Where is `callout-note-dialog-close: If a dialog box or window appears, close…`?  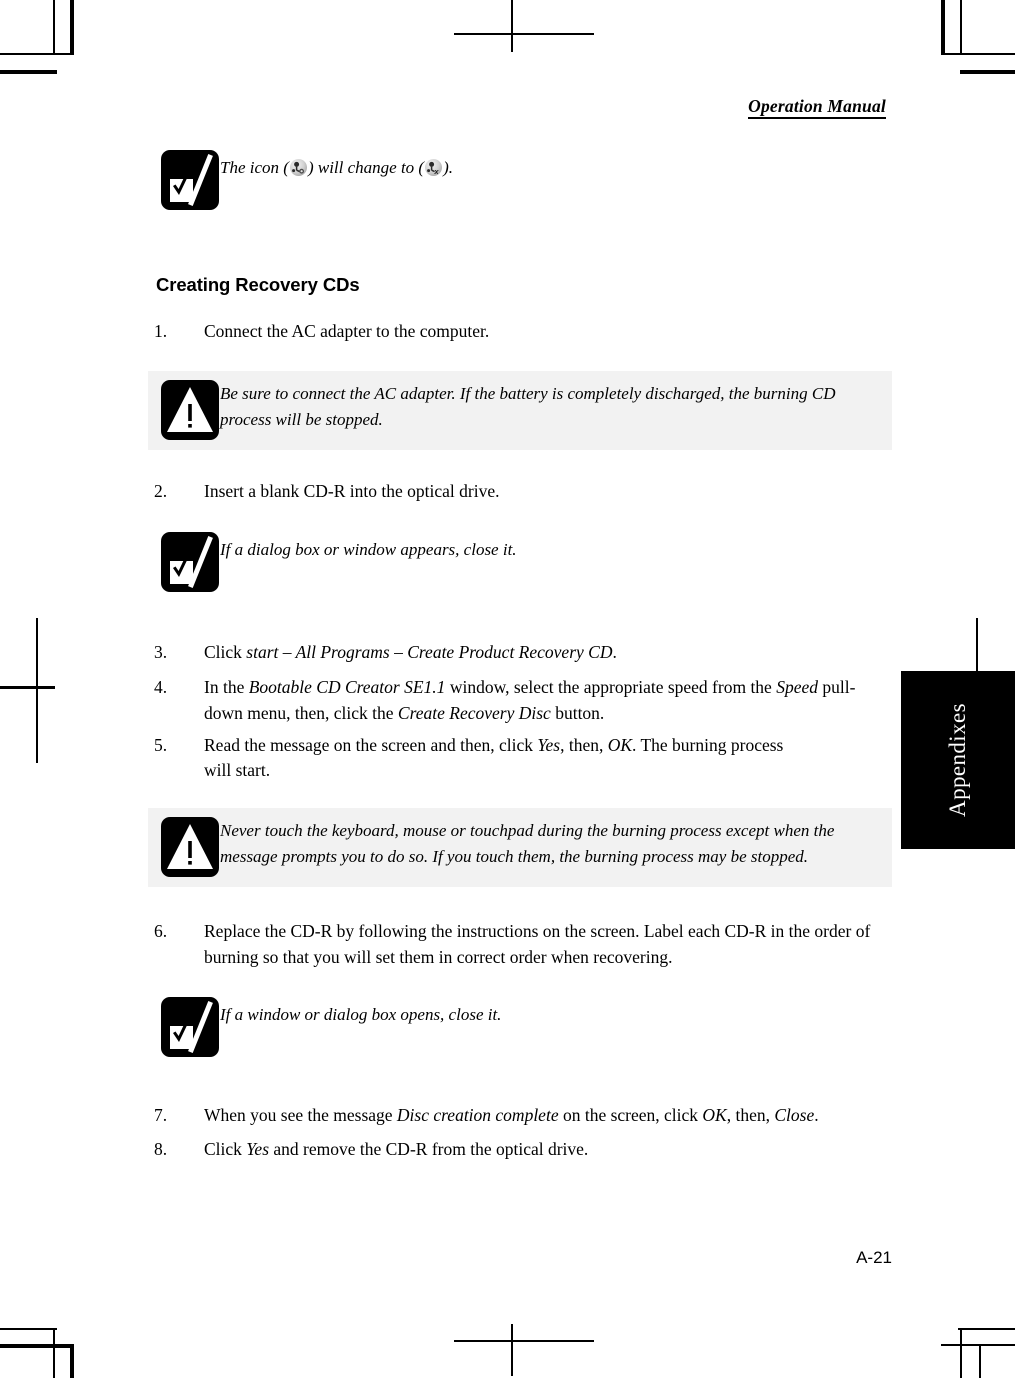
callout-note-dialog-close: If a dialog box or window appears, close… is located at coordinates (520, 563).